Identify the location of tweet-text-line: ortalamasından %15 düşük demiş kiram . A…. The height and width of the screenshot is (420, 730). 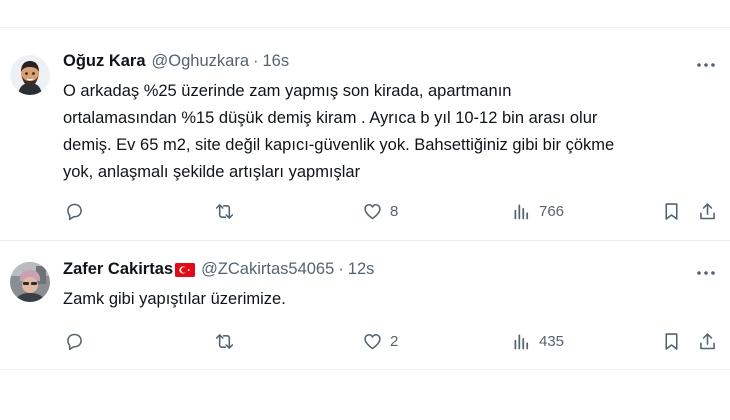
(330, 118).